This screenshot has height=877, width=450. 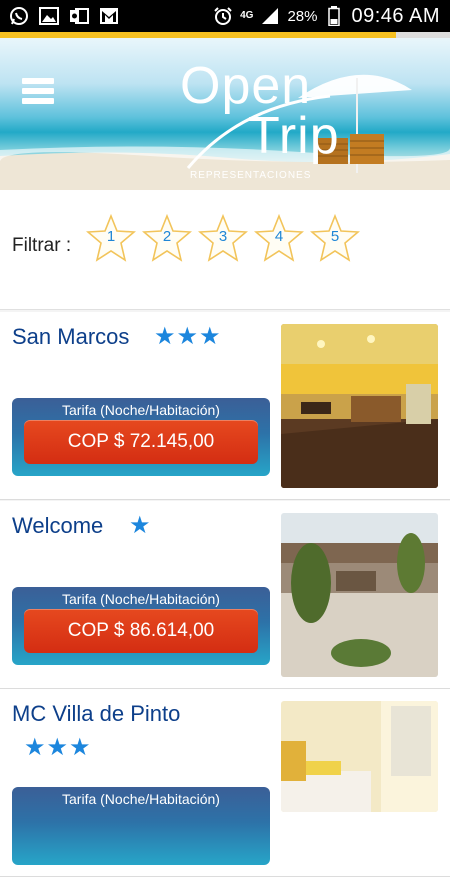 What do you see at coordinates (270, 16) in the screenshot?
I see `signal-icon` at bounding box center [270, 16].